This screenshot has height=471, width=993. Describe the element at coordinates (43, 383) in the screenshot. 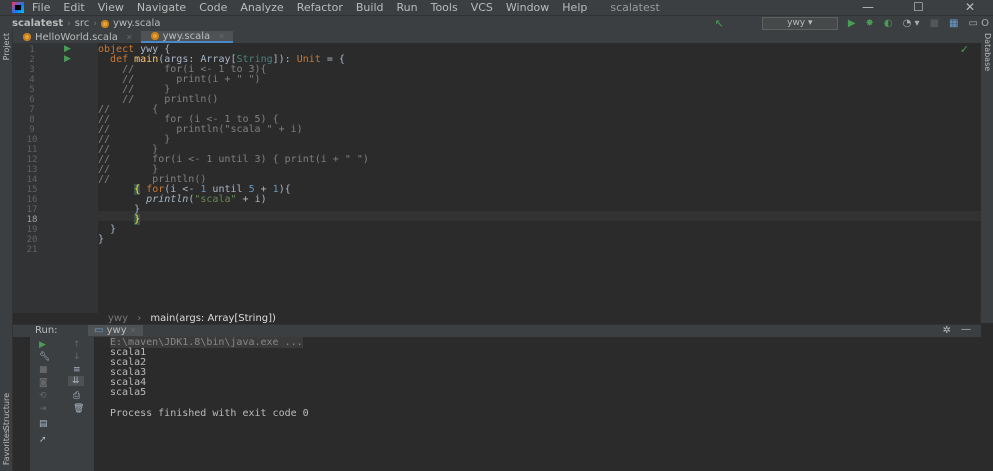

I see `camera-icon: ◙` at that location.